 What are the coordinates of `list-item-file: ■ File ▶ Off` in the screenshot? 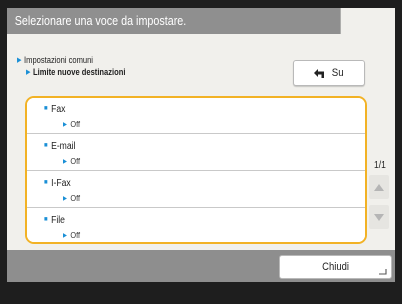 It's located at (196, 225).